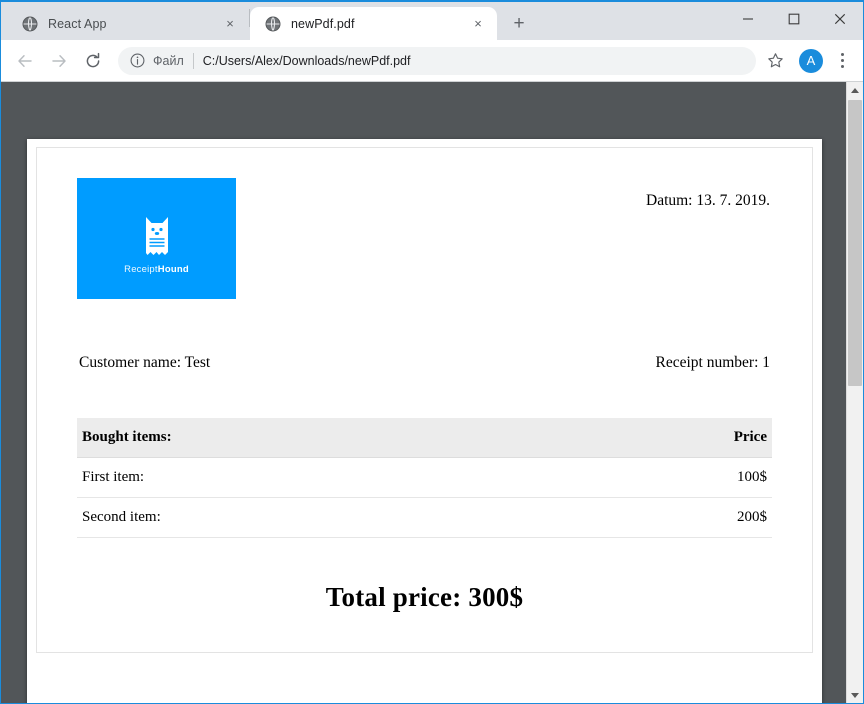 Image resolution: width=864 pixels, height=704 pixels. What do you see at coordinates (748, 19) in the screenshot?
I see `minimize-button` at bounding box center [748, 19].